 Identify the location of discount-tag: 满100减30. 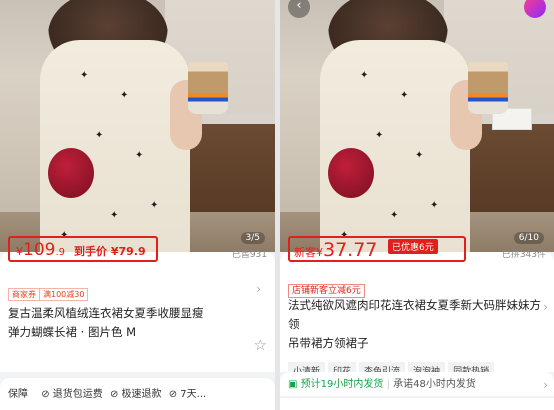
(64, 294).